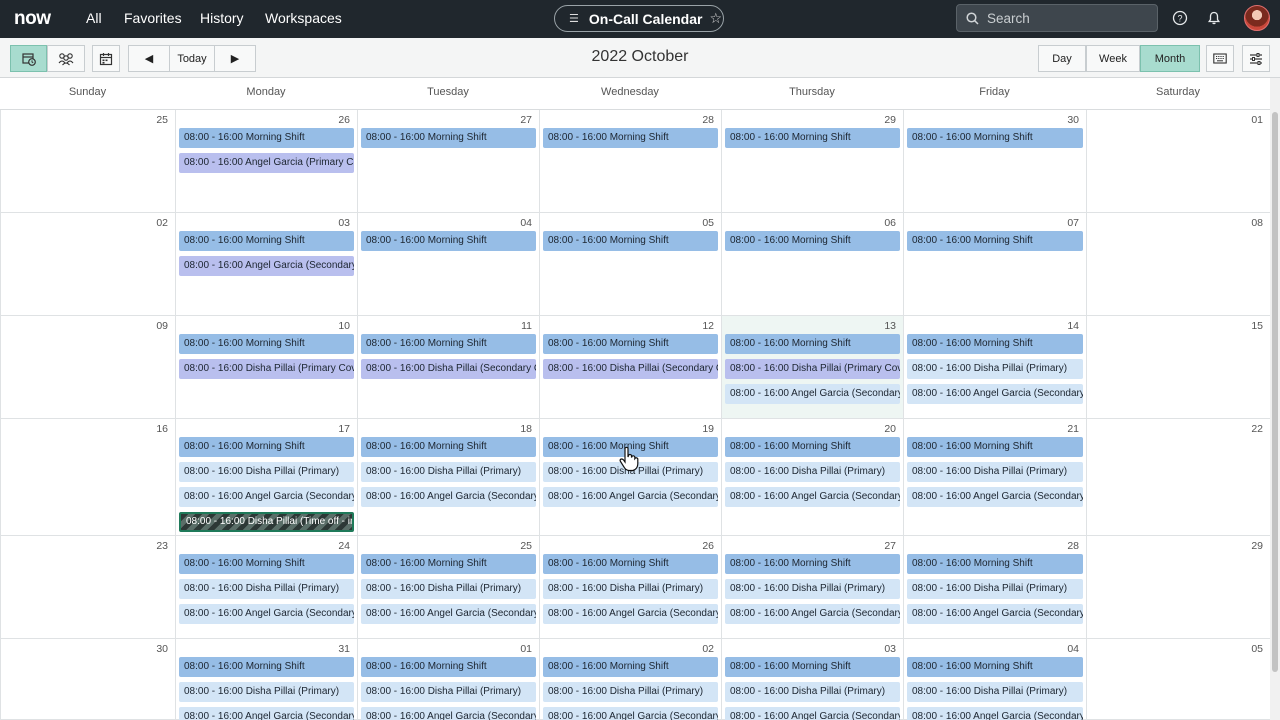  What do you see at coordinates (1214, 18) in the screenshot?
I see `bell-icon` at bounding box center [1214, 18].